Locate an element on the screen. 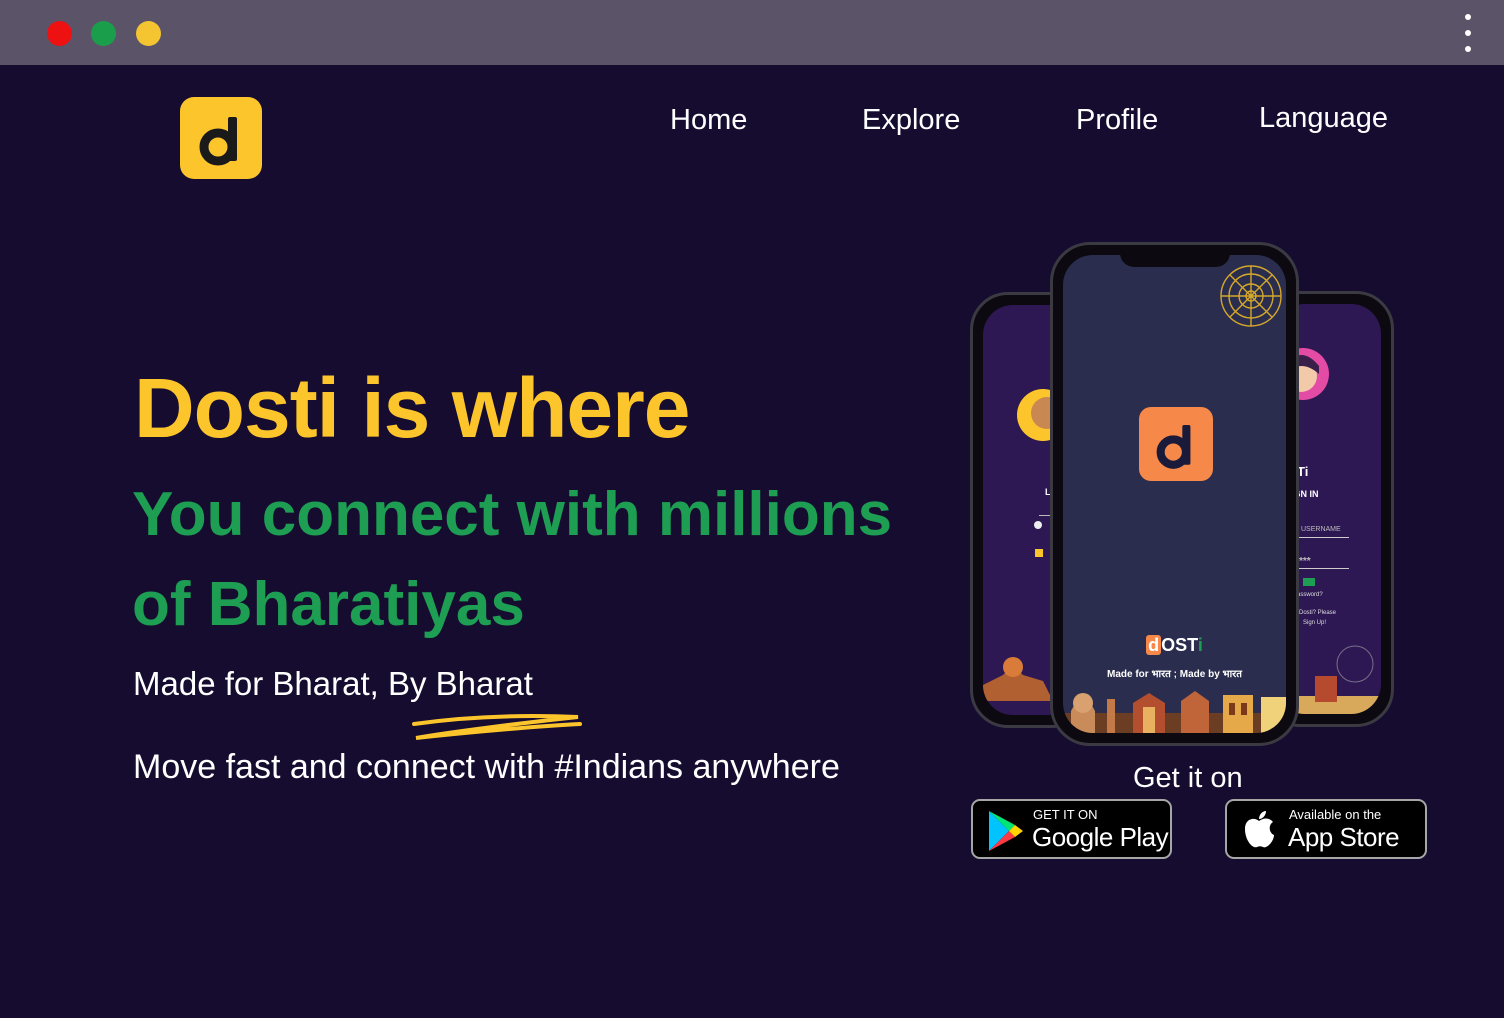 The width and height of the screenshot is (1504, 1018). google-play-button: GET IT ON Google Play is located at coordinates (1071, 829).